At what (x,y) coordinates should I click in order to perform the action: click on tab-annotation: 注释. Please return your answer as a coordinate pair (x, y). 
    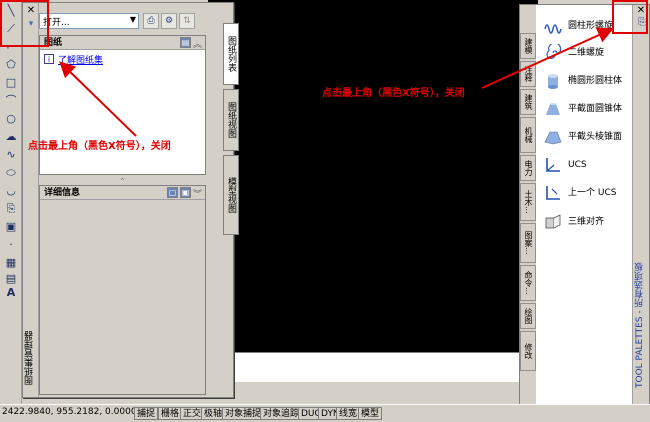
    Looking at the image, I should click on (528, 74).